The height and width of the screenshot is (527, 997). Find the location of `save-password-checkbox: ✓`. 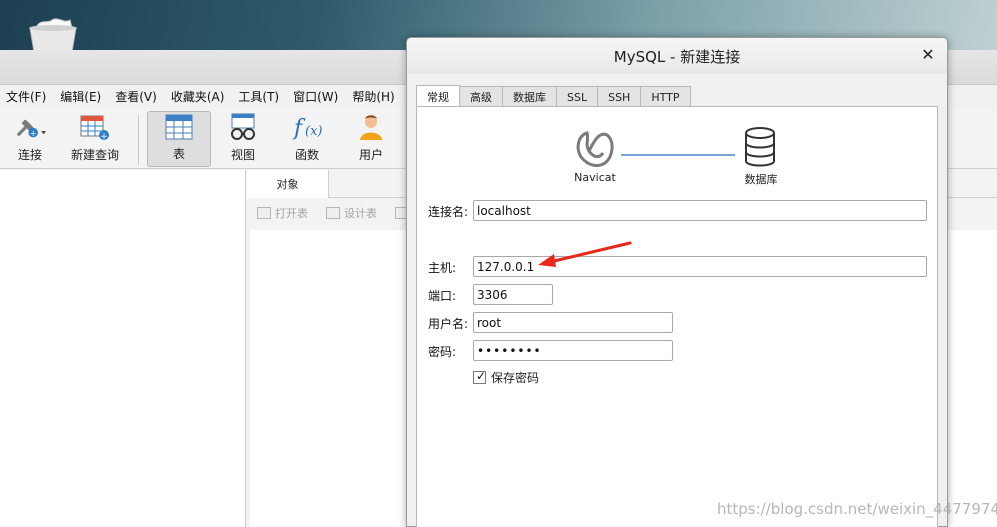

save-password-checkbox: ✓ is located at coordinates (480, 376).